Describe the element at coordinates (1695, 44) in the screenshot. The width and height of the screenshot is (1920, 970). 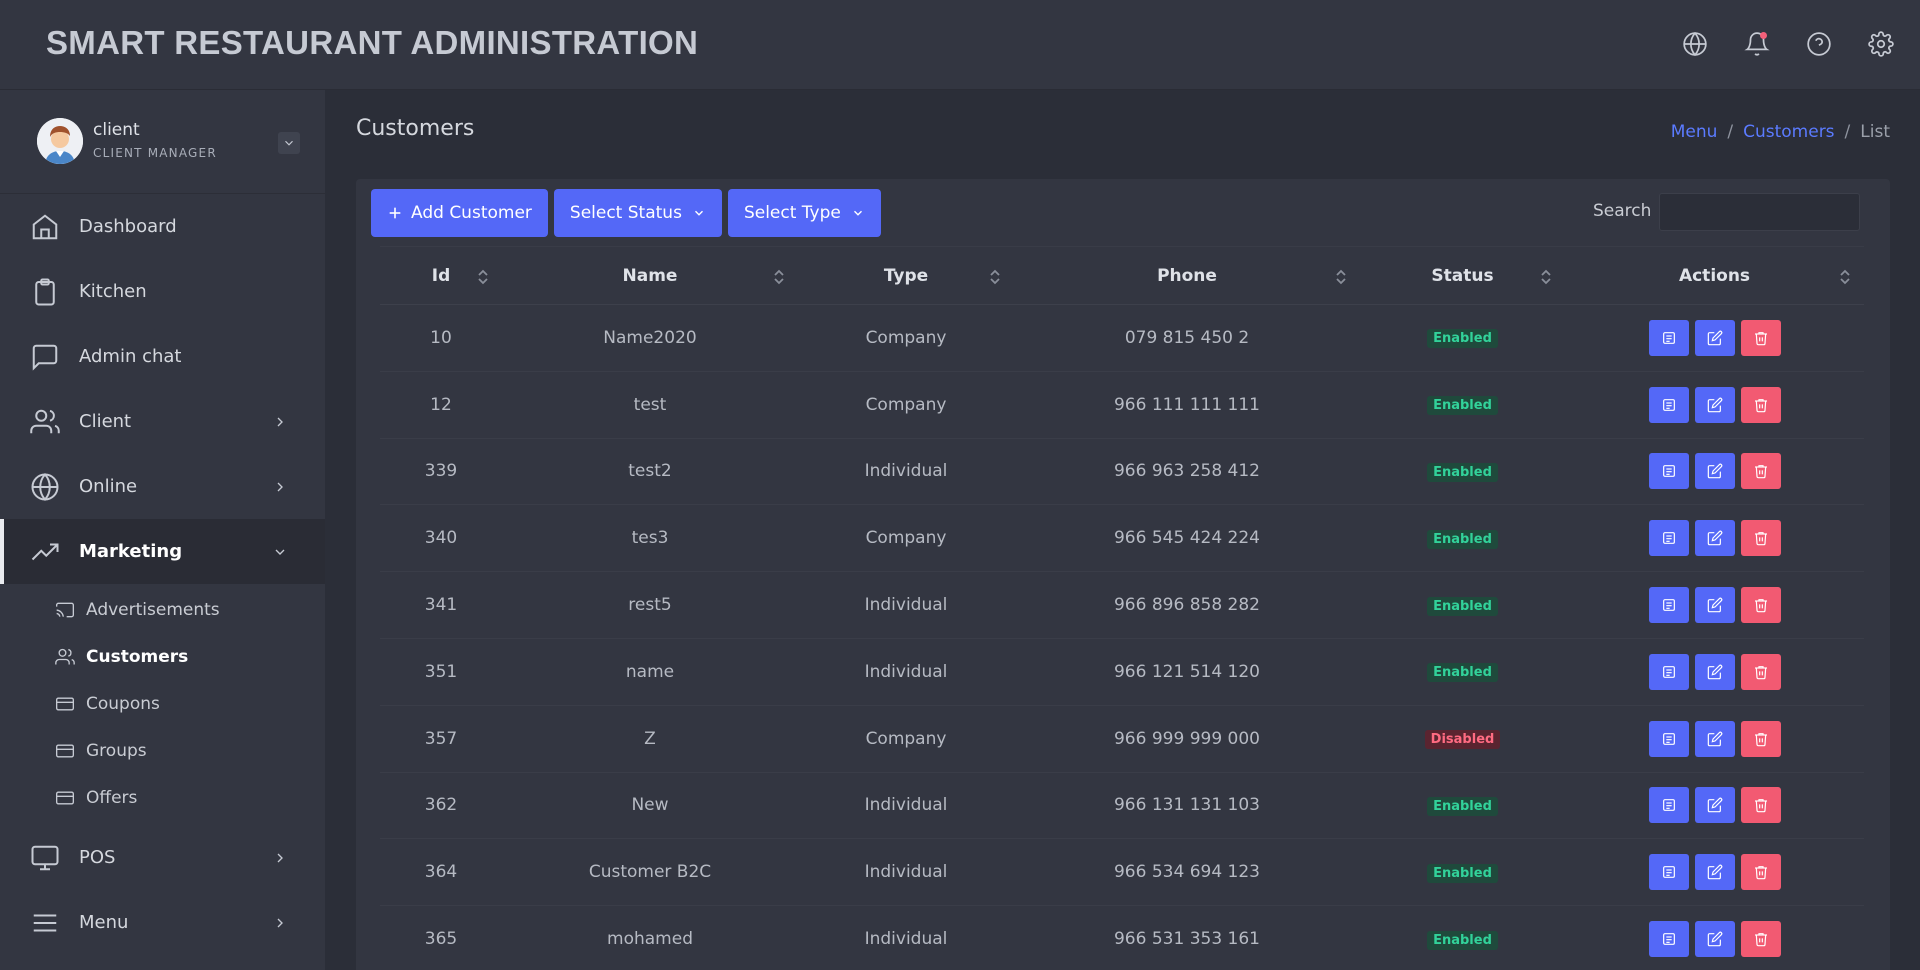
I see `globe-icon` at that location.